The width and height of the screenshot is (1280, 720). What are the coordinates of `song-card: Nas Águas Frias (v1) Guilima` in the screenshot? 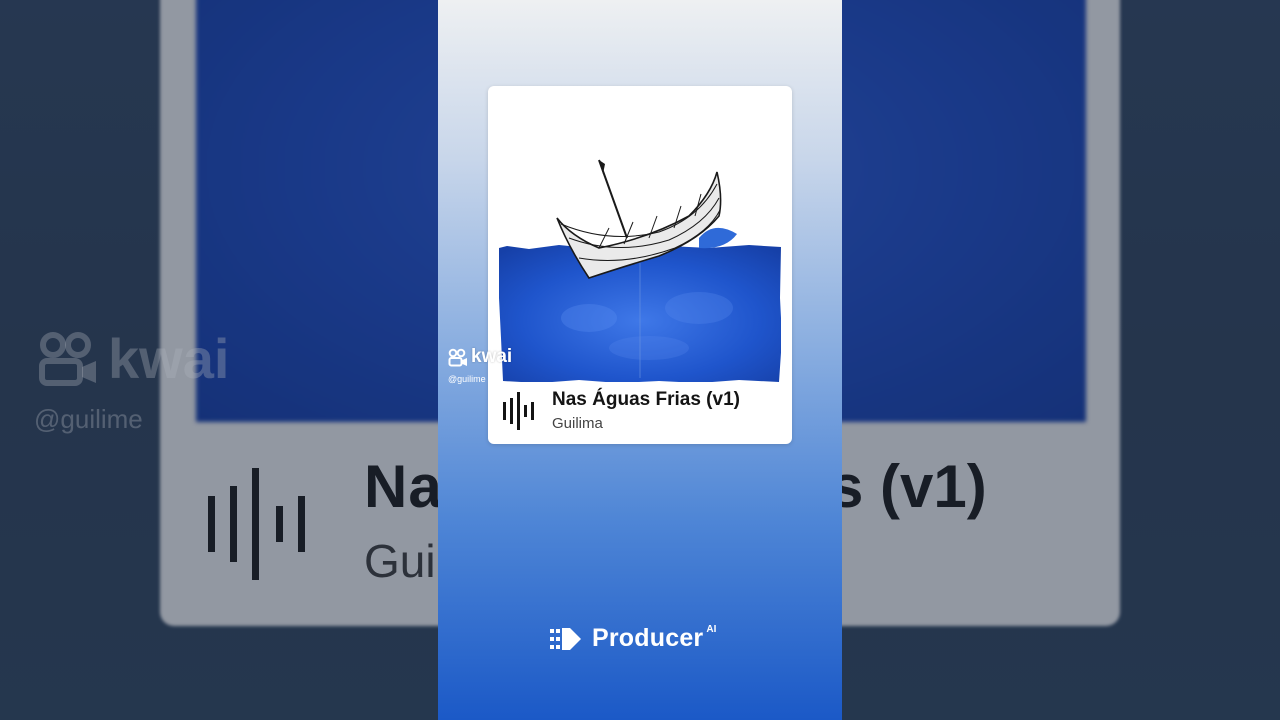 It's located at (640, 265).